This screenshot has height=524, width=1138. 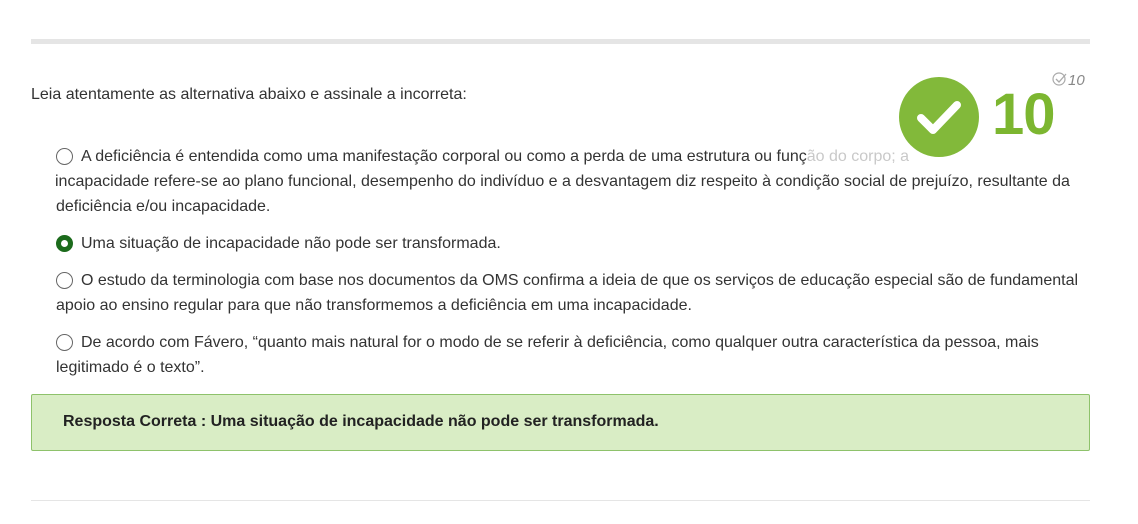 I want to click on max-score-value: 10, so click(x=1076, y=80).